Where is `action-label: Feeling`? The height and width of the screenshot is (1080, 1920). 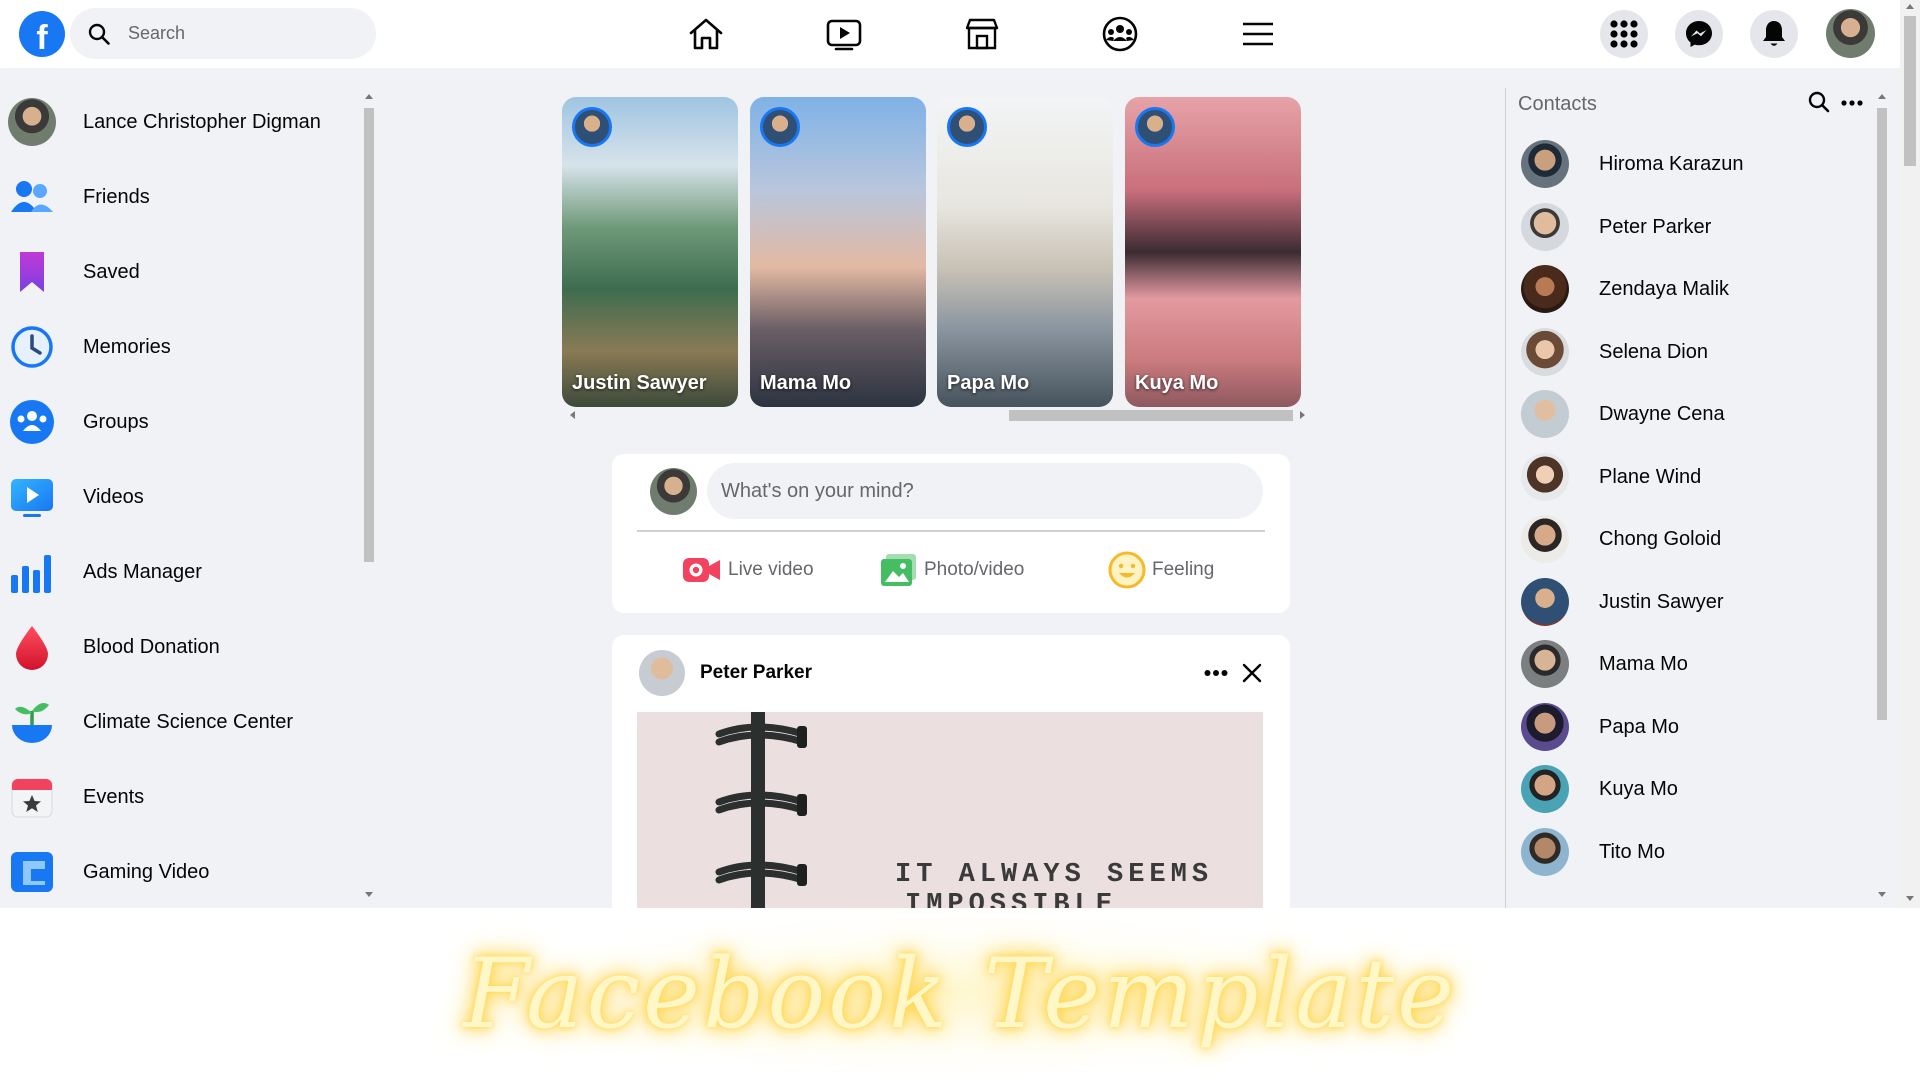 action-label: Feeling is located at coordinates (1183, 569).